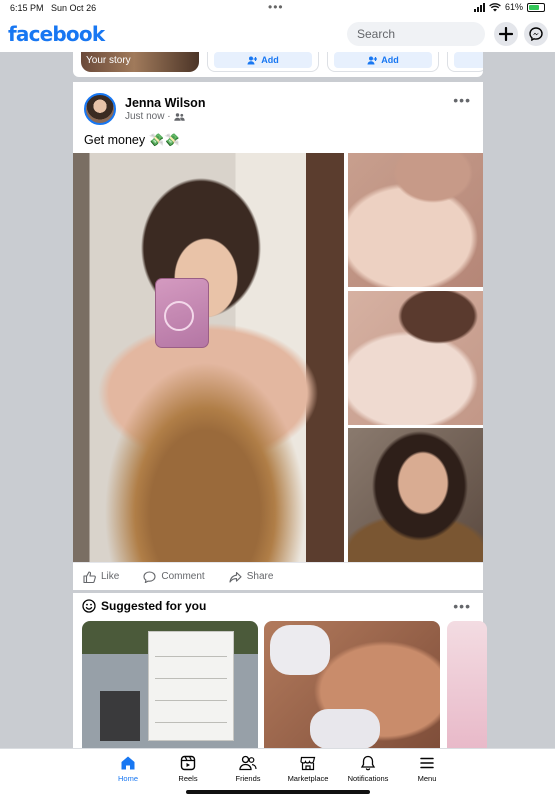 This screenshot has height=800, width=555. Describe the element at coordinates (462, 100) in the screenshot. I see `post-options-icon: •••` at that location.